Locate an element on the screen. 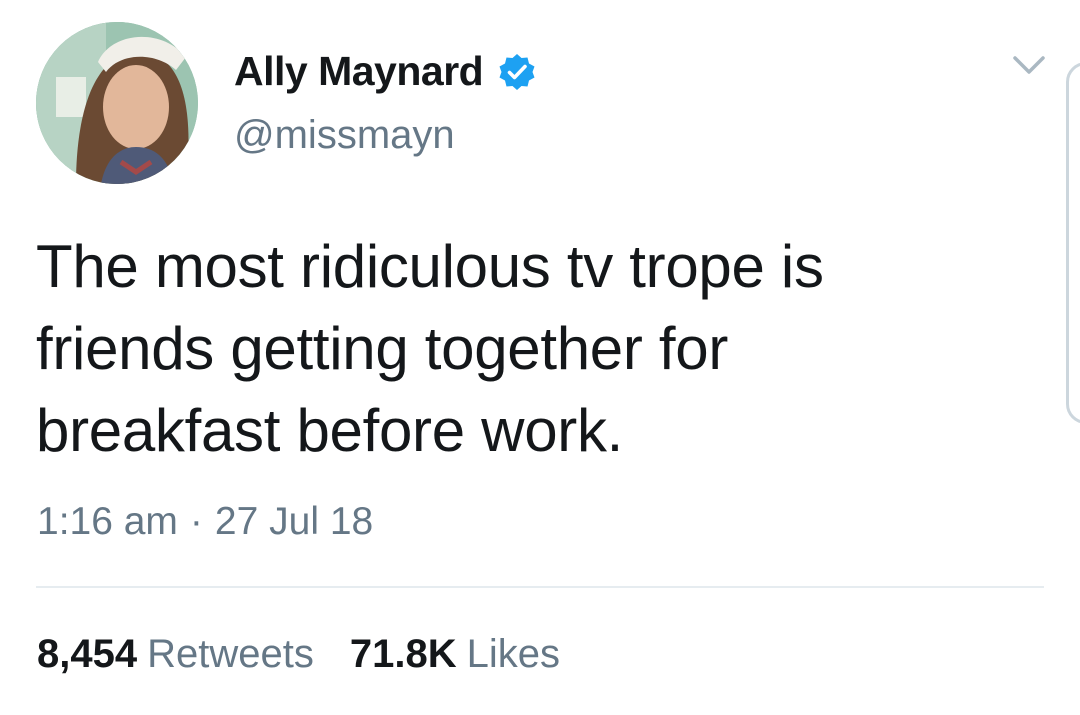  retweets-label: Retweets is located at coordinates (230, 654).